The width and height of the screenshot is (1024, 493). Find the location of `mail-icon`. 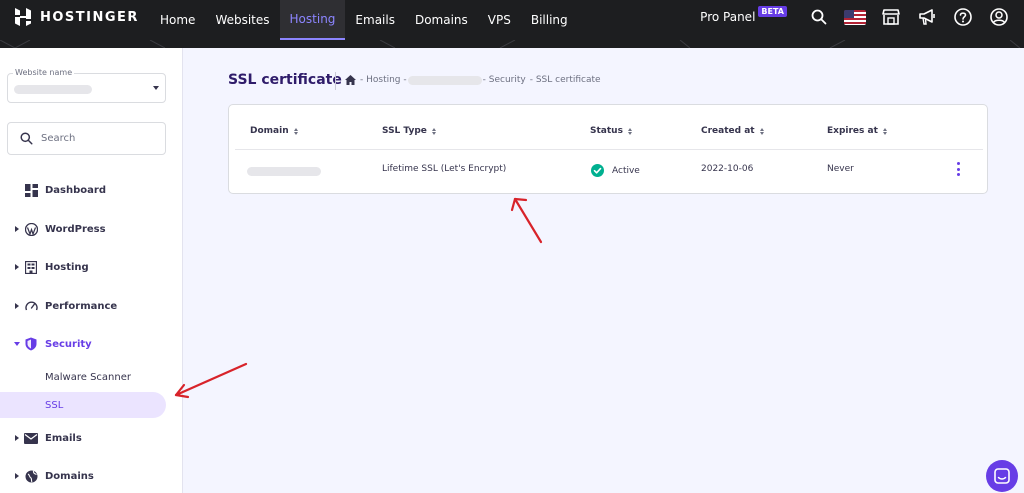

mail-icon is located at coordinates (31, 438).